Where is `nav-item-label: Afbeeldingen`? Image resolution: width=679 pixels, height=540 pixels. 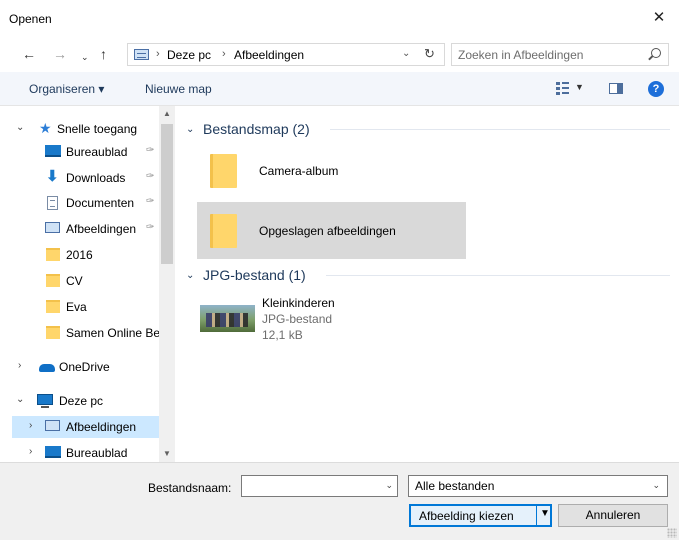 nav-item-label: Afbeeldingen is located at coordinates (101, 229).